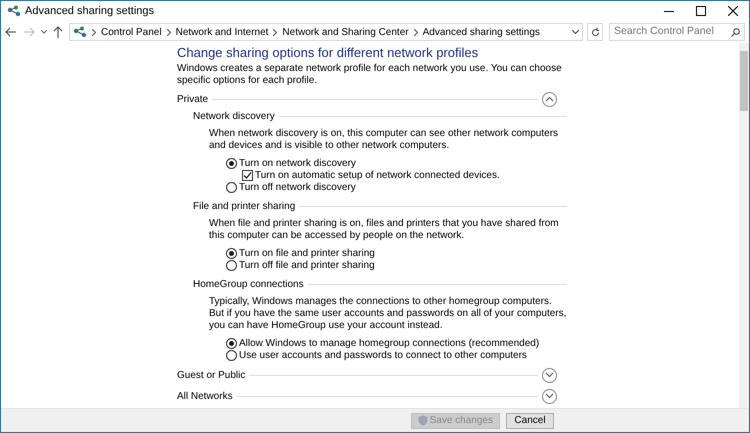 This screenshot has height=433, width=750. I want to click on minimize-icon, so click(669, 11).